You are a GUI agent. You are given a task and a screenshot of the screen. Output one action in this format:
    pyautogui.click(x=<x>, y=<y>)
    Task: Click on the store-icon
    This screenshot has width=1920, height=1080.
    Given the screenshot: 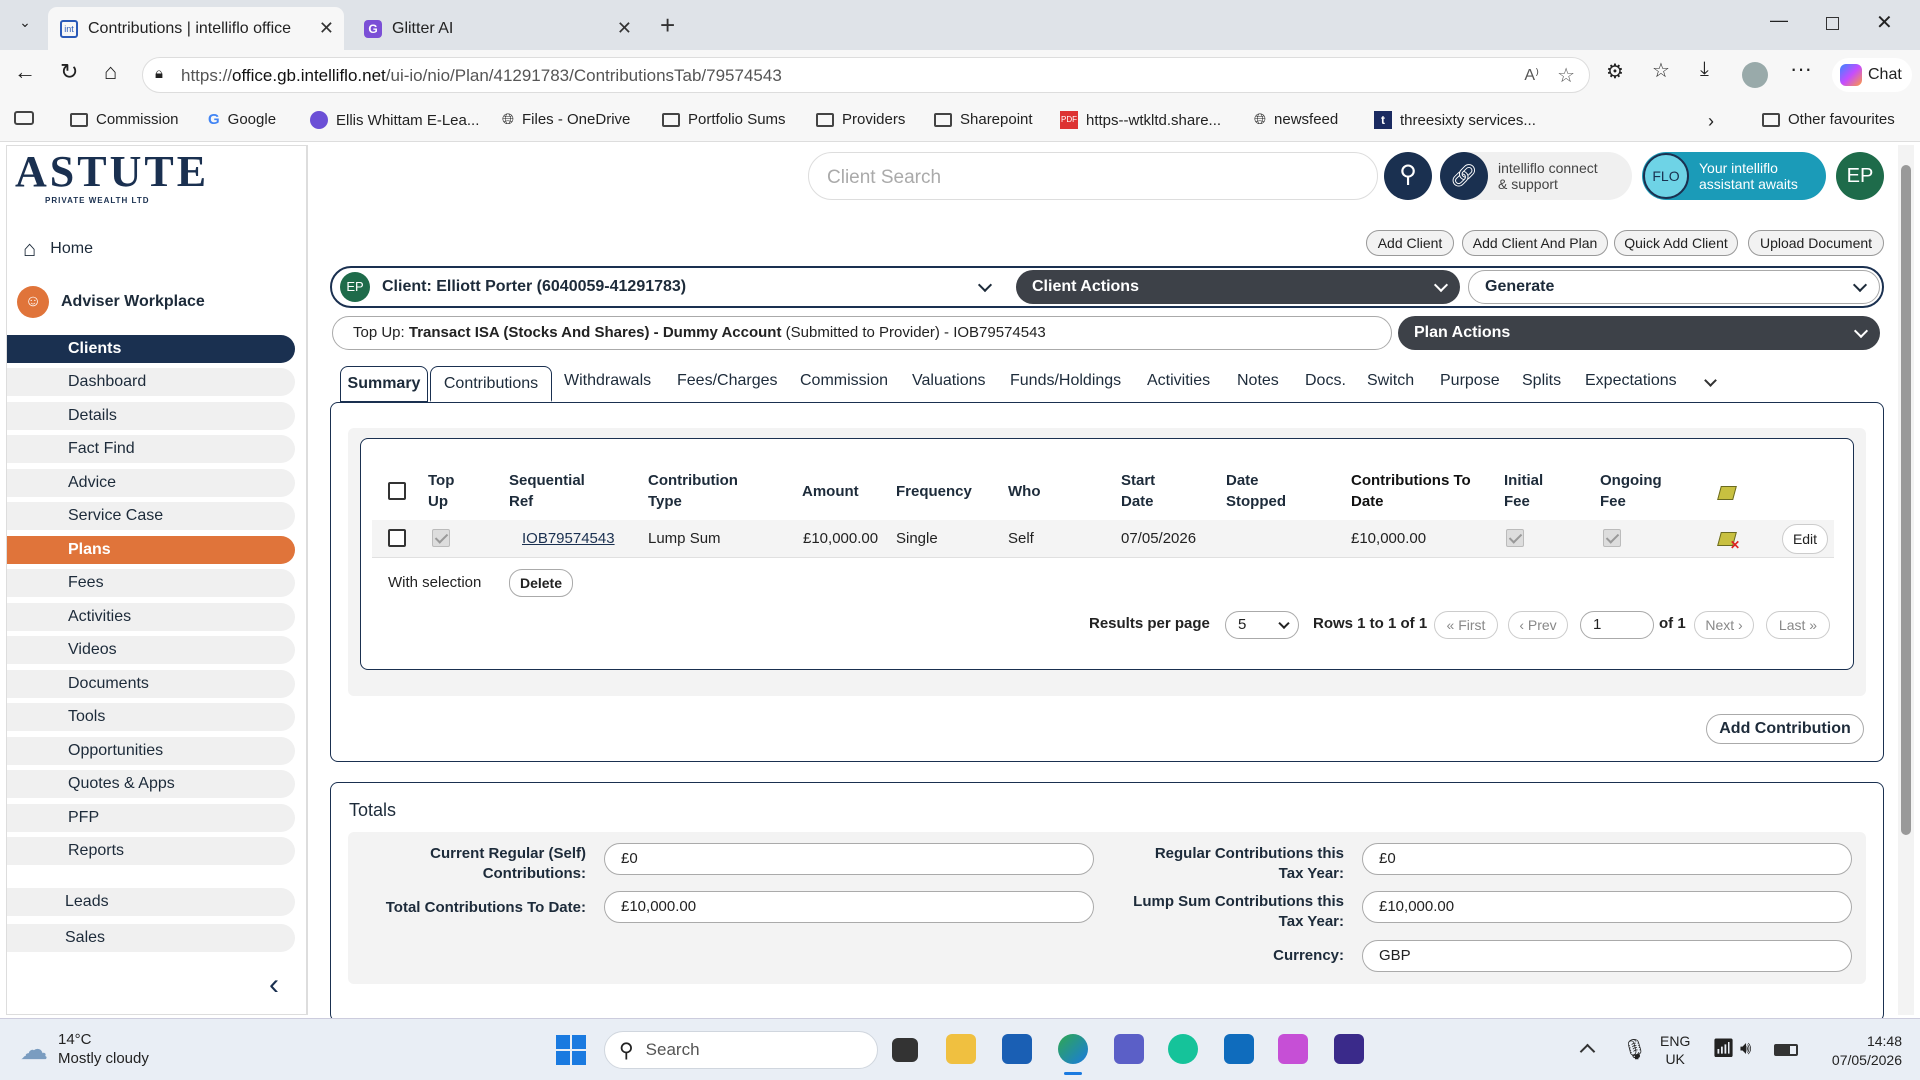 What is the action you would take?
    pyautogui.click(x=1017, y=1049)
    